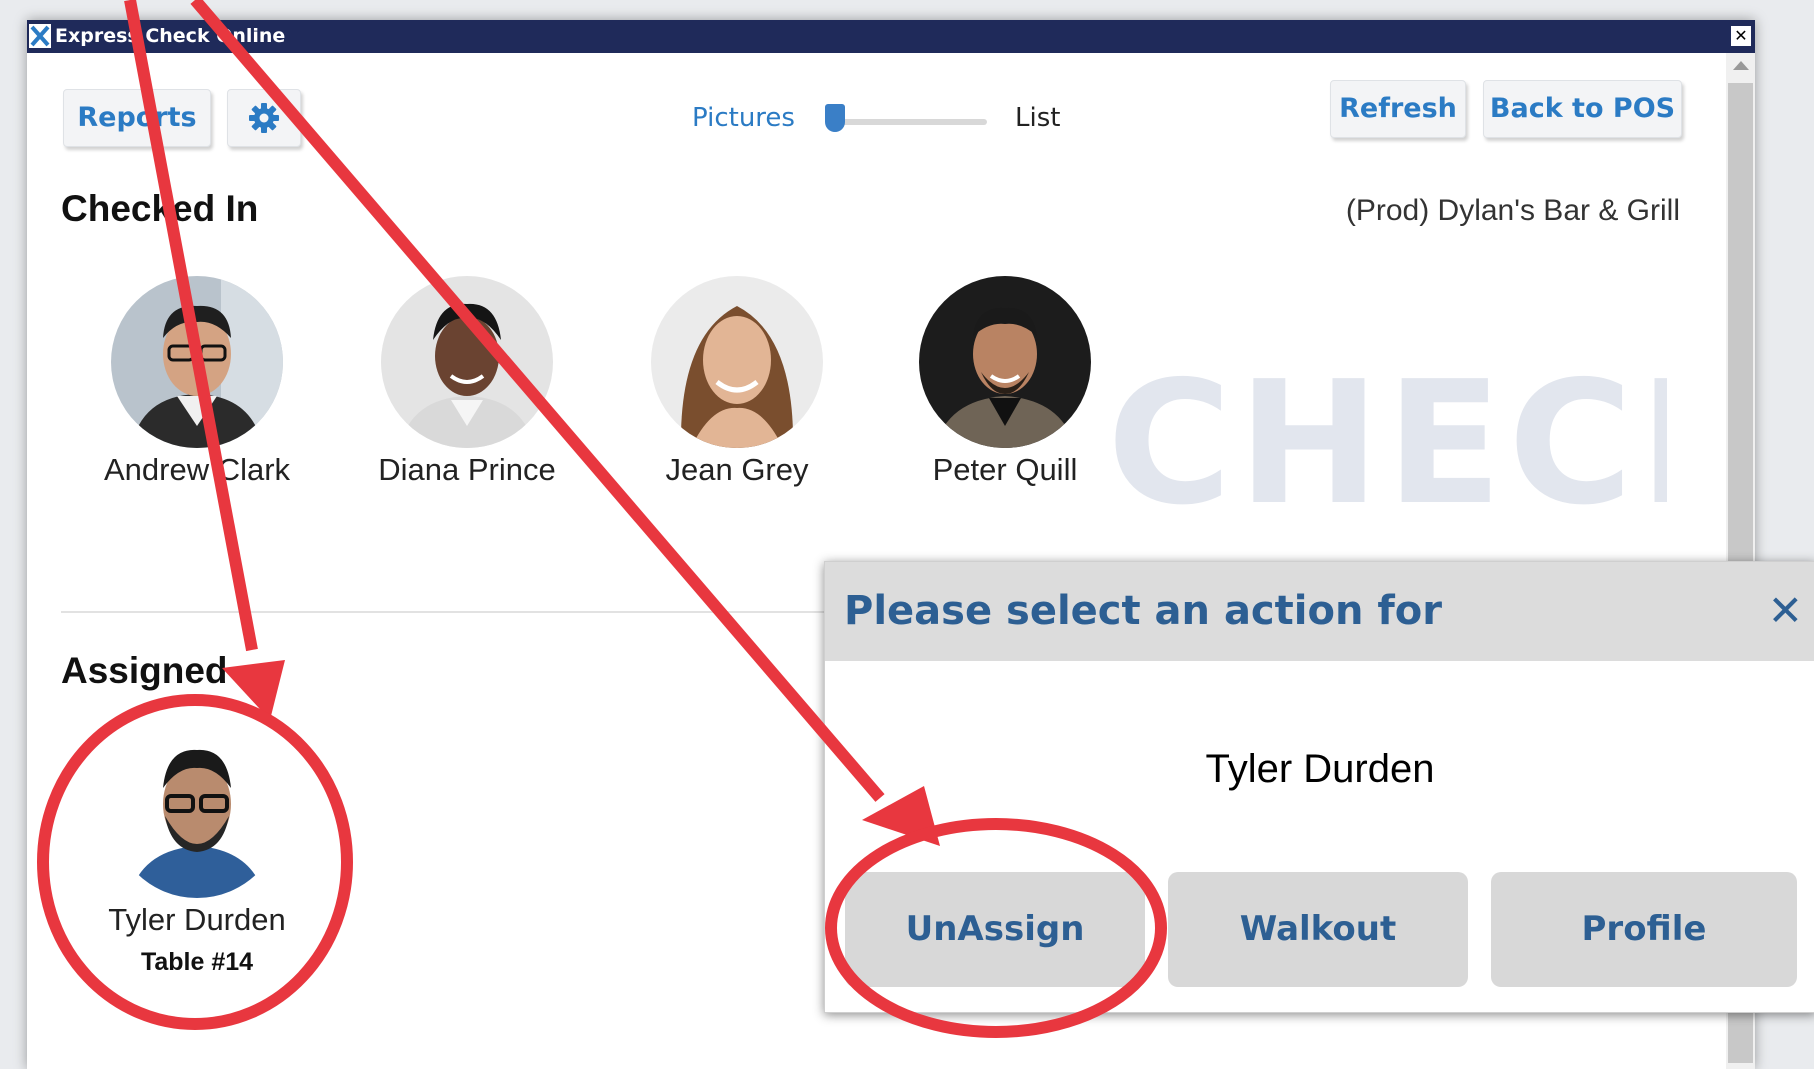 The image size is (1814, 1069). I want to click on arrow-to-assigned-icon, so click(204, 360).